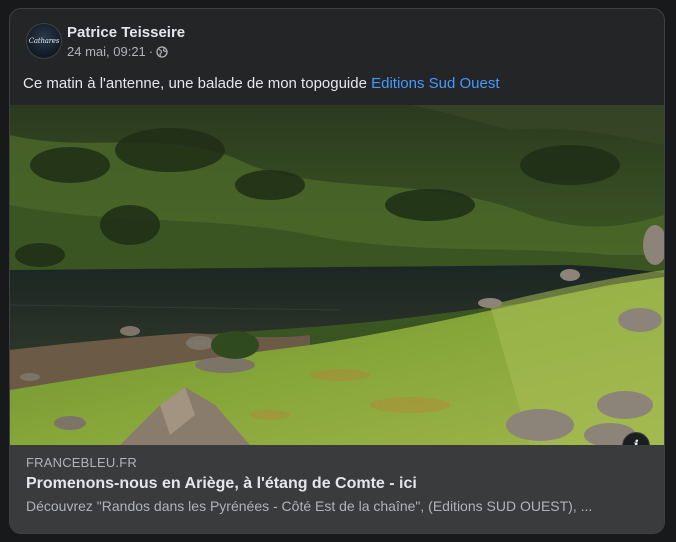  Describe the element at coordinates (435, 83) in the screenshot. I see `mention-link: Editions Sud Ouest` at that location.